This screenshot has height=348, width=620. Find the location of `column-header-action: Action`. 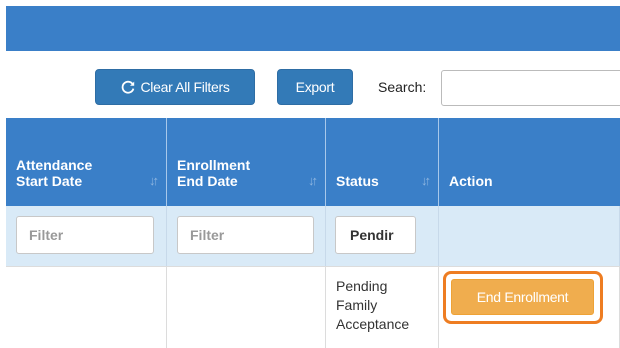

column-header-action: Action is located at coordinates (529, 162).